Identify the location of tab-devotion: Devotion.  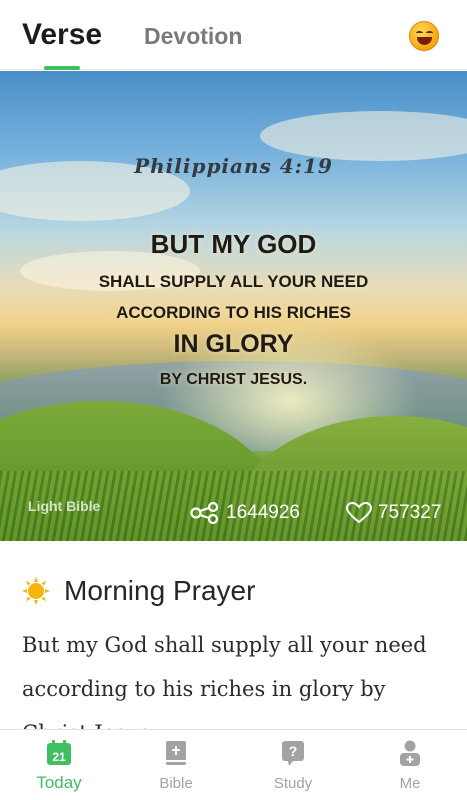
(193, 36).